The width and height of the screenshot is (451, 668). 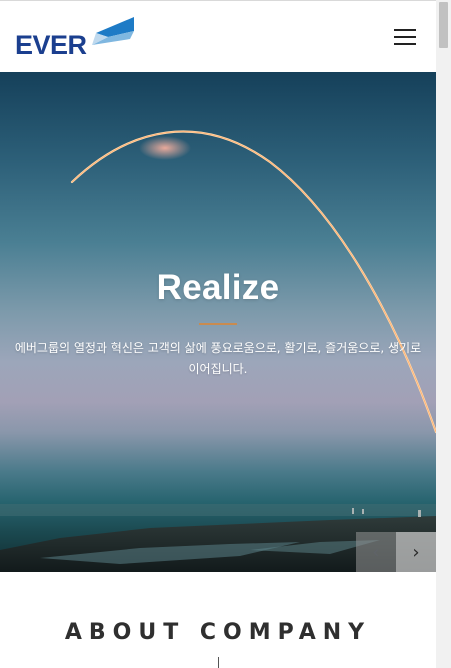 I want to click on hamburger-menu-icon, so click(x=405, y=37).